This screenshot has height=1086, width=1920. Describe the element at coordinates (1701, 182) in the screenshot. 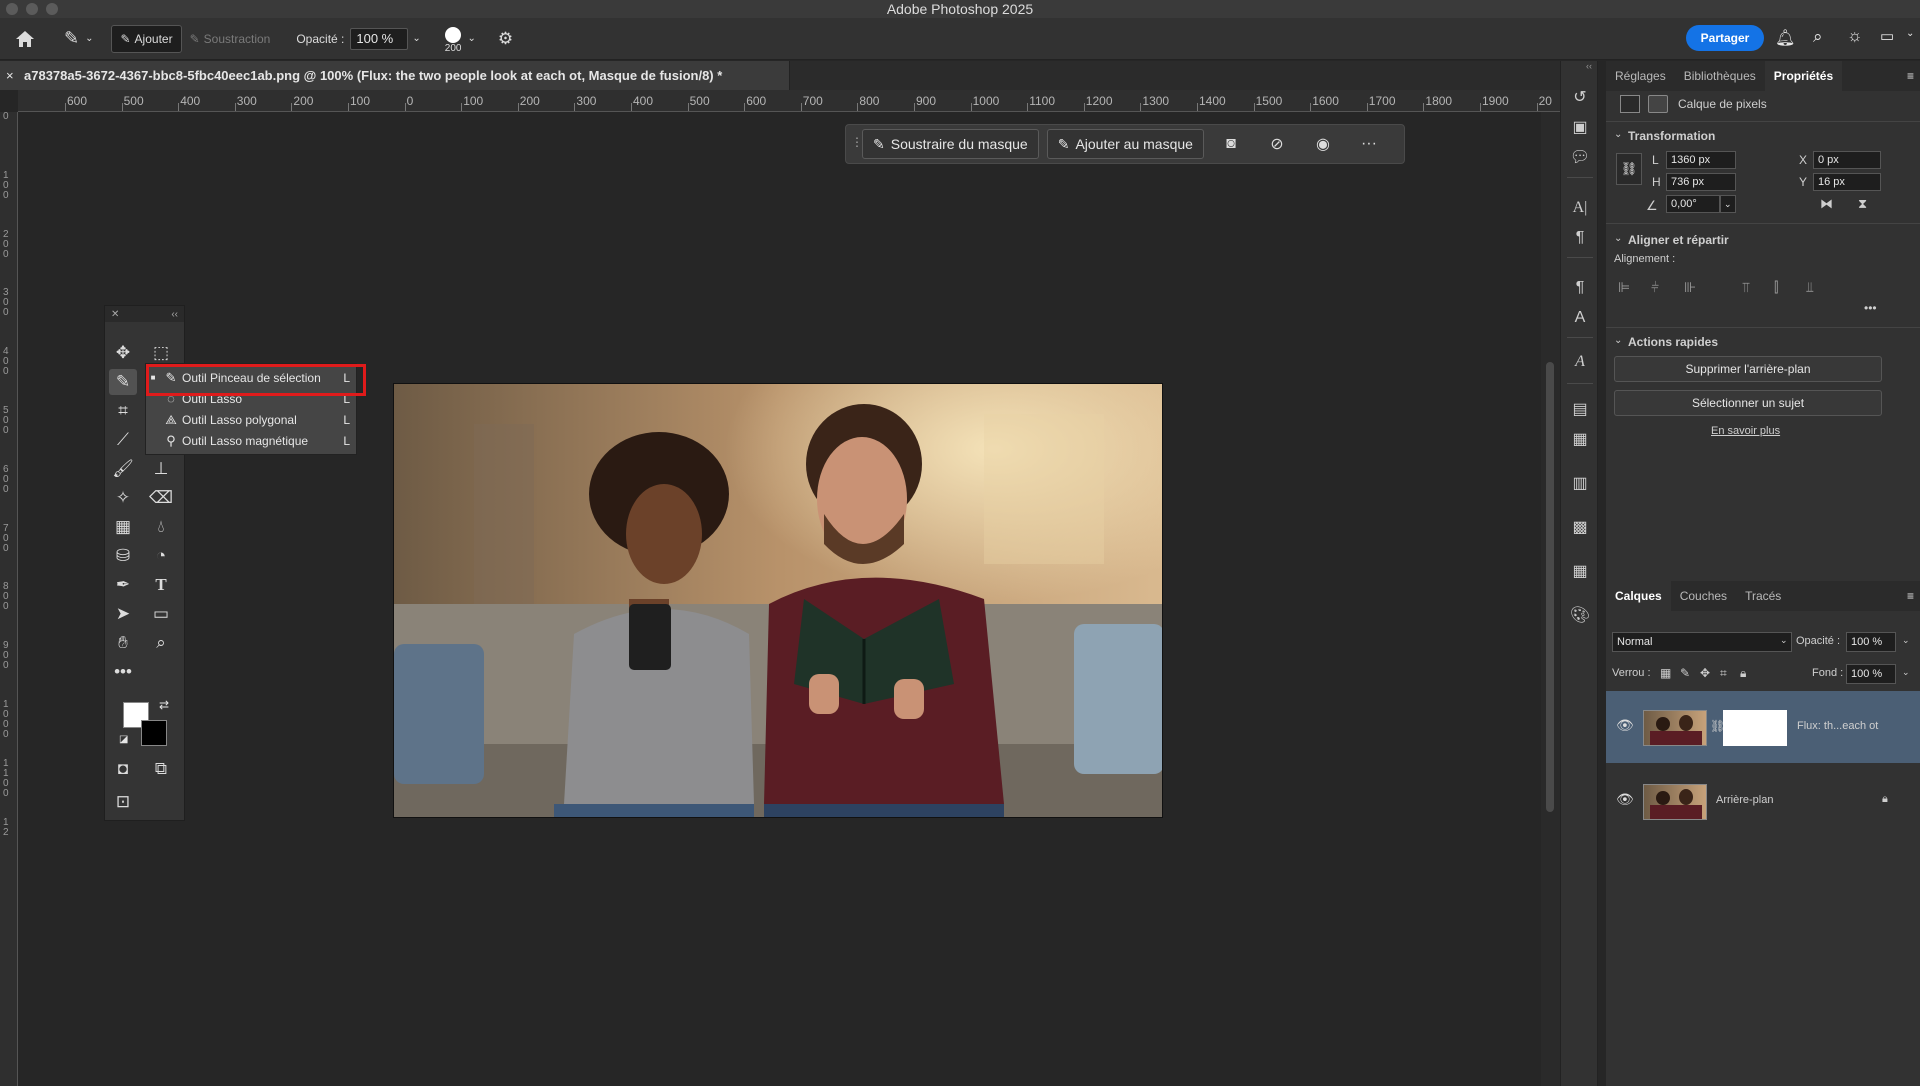

I see `height-input: 736 px` at that location.